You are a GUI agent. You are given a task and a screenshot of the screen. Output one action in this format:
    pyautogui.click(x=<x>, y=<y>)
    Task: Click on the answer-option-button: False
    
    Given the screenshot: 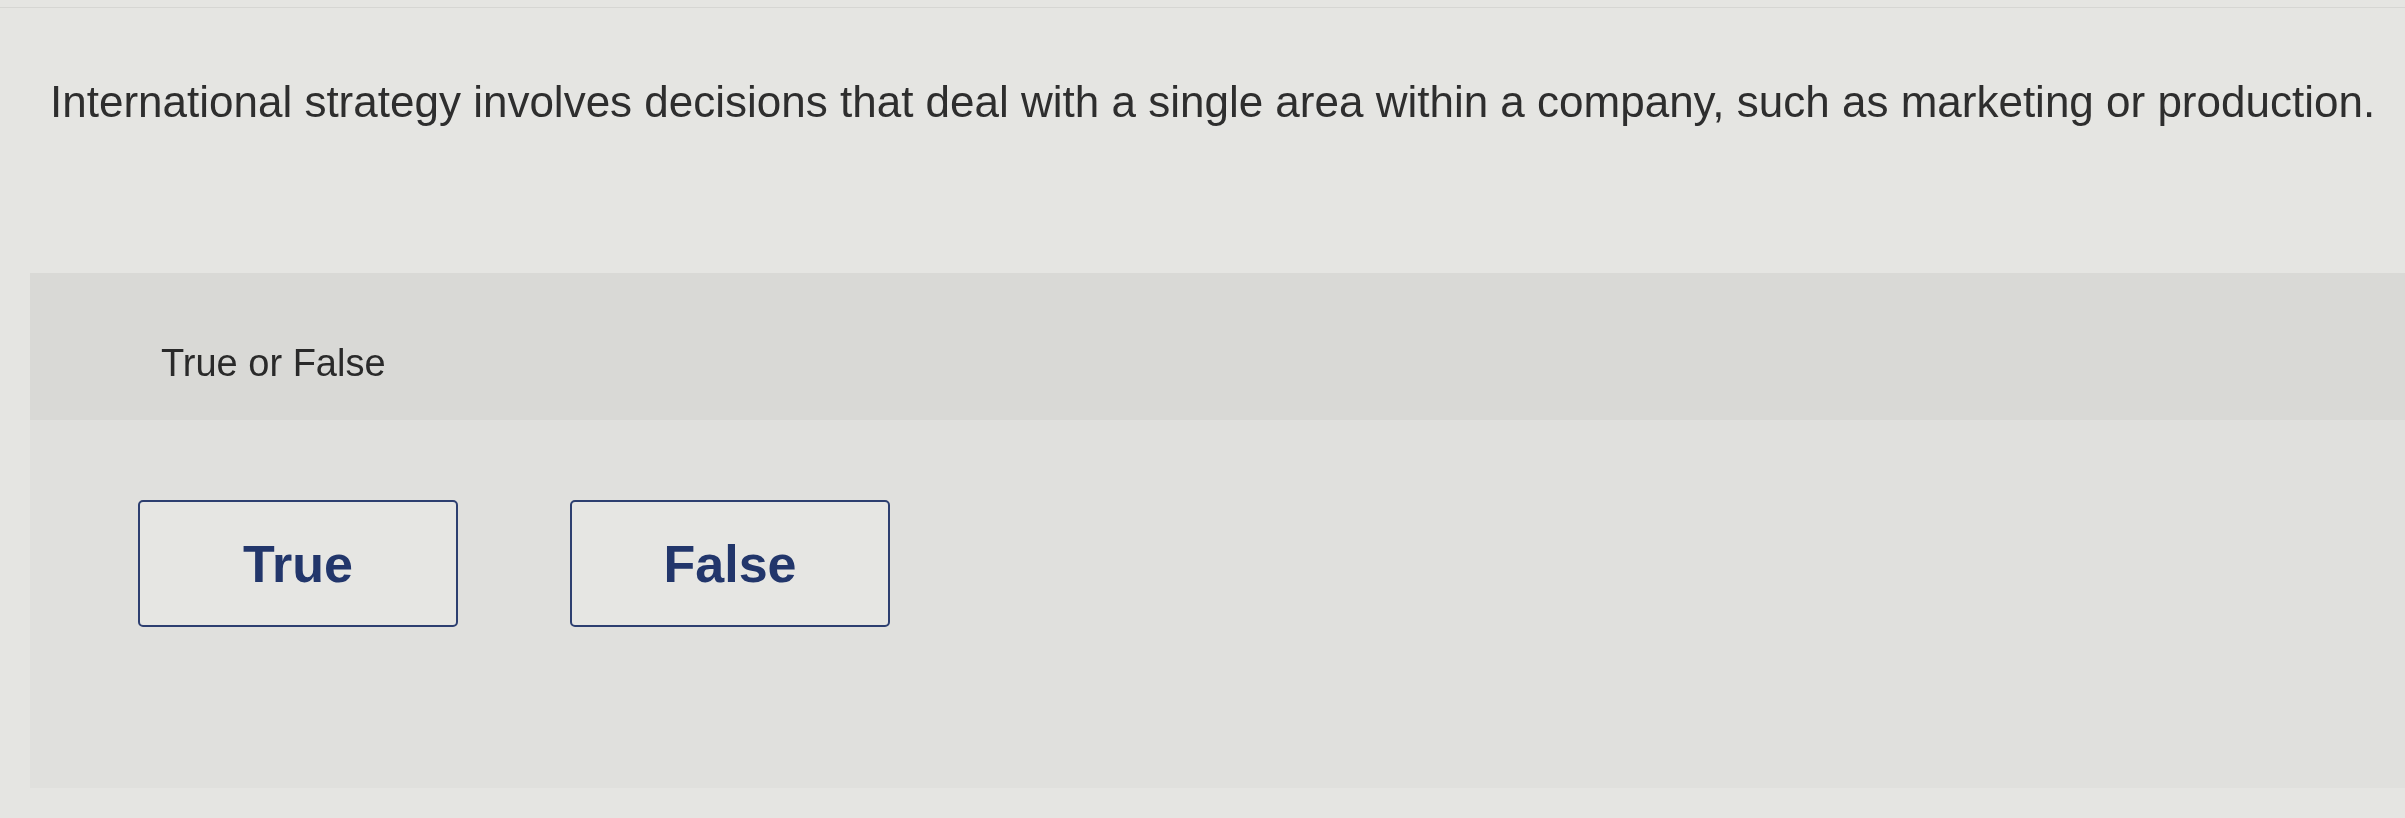 What is the action you would take?
    pyautogui.click(x=730, y=563)
    